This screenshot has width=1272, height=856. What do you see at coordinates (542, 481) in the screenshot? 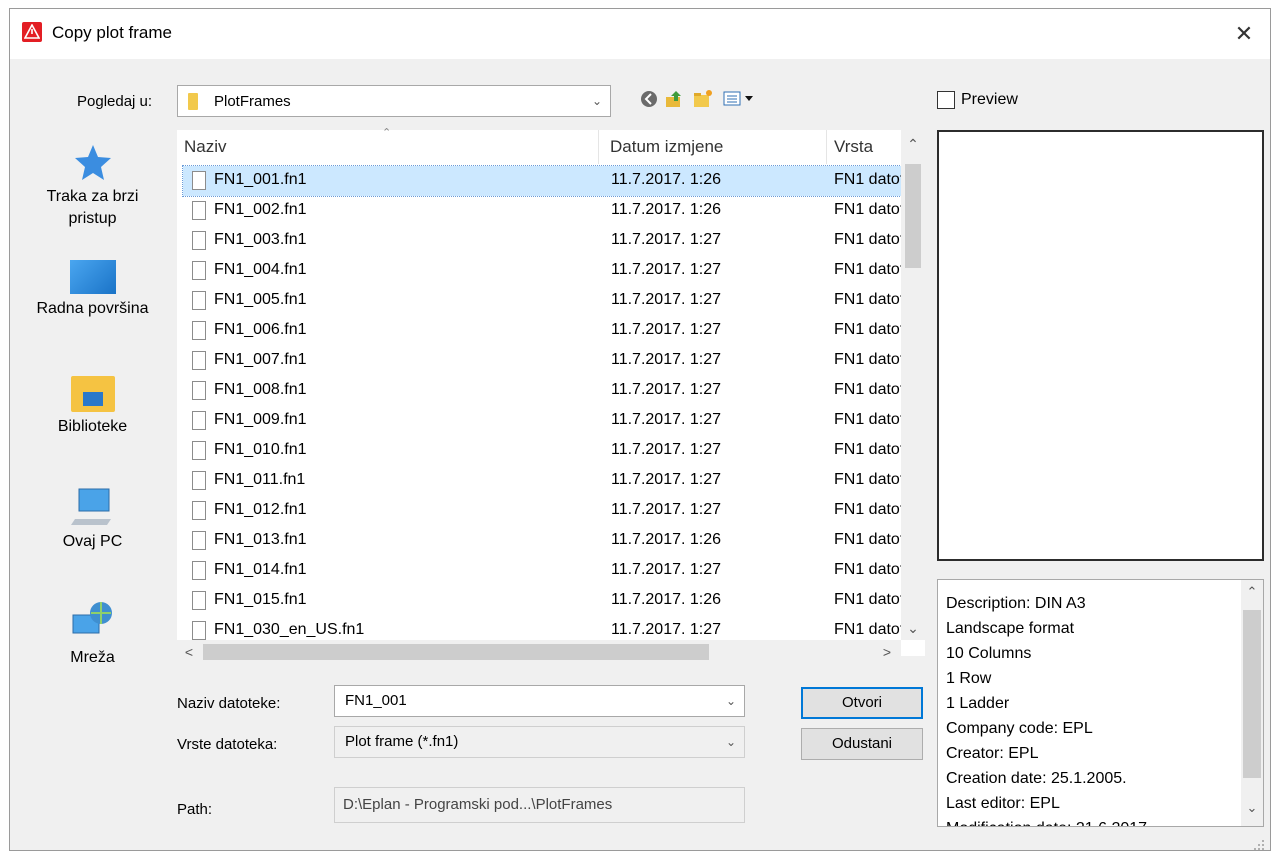
I see `file-row: FN1_011.fn1 11.7.2017. 1:27 FN1 datoteka` at bounding box center [542, 481].